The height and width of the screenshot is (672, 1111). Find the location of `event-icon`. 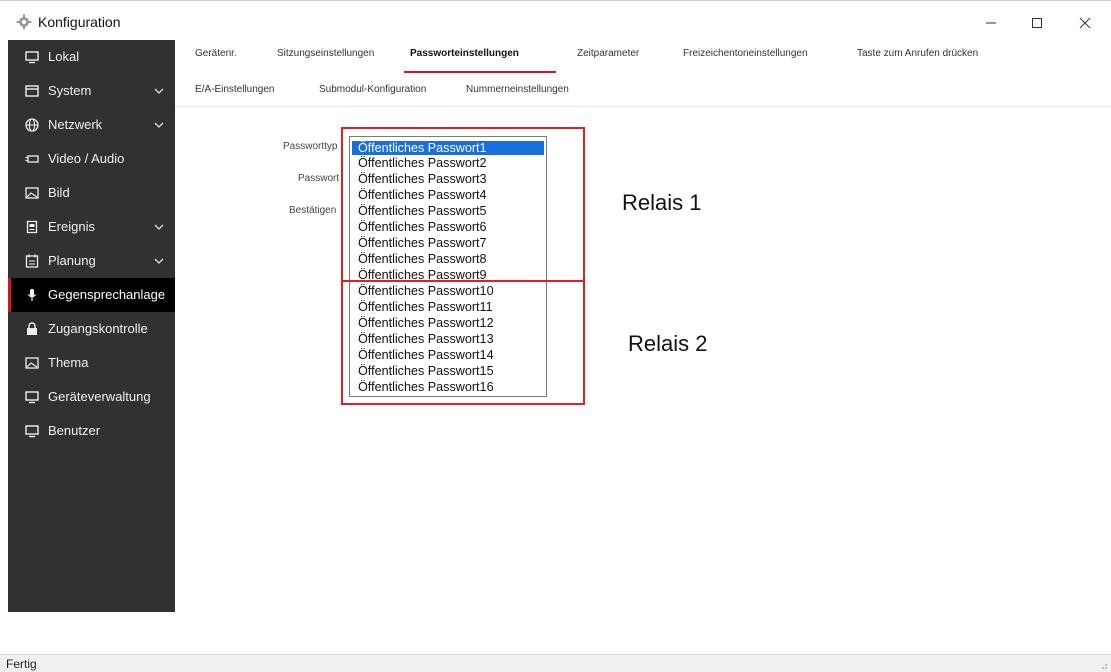

event-icon is located at coordinates (32, 227).